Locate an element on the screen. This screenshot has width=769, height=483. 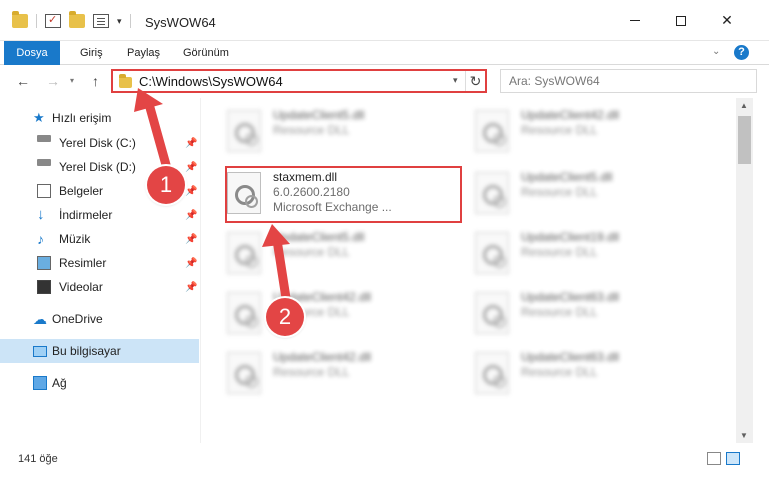
sidebar-item-label: OneDrive is located at coordinates (77, 319).